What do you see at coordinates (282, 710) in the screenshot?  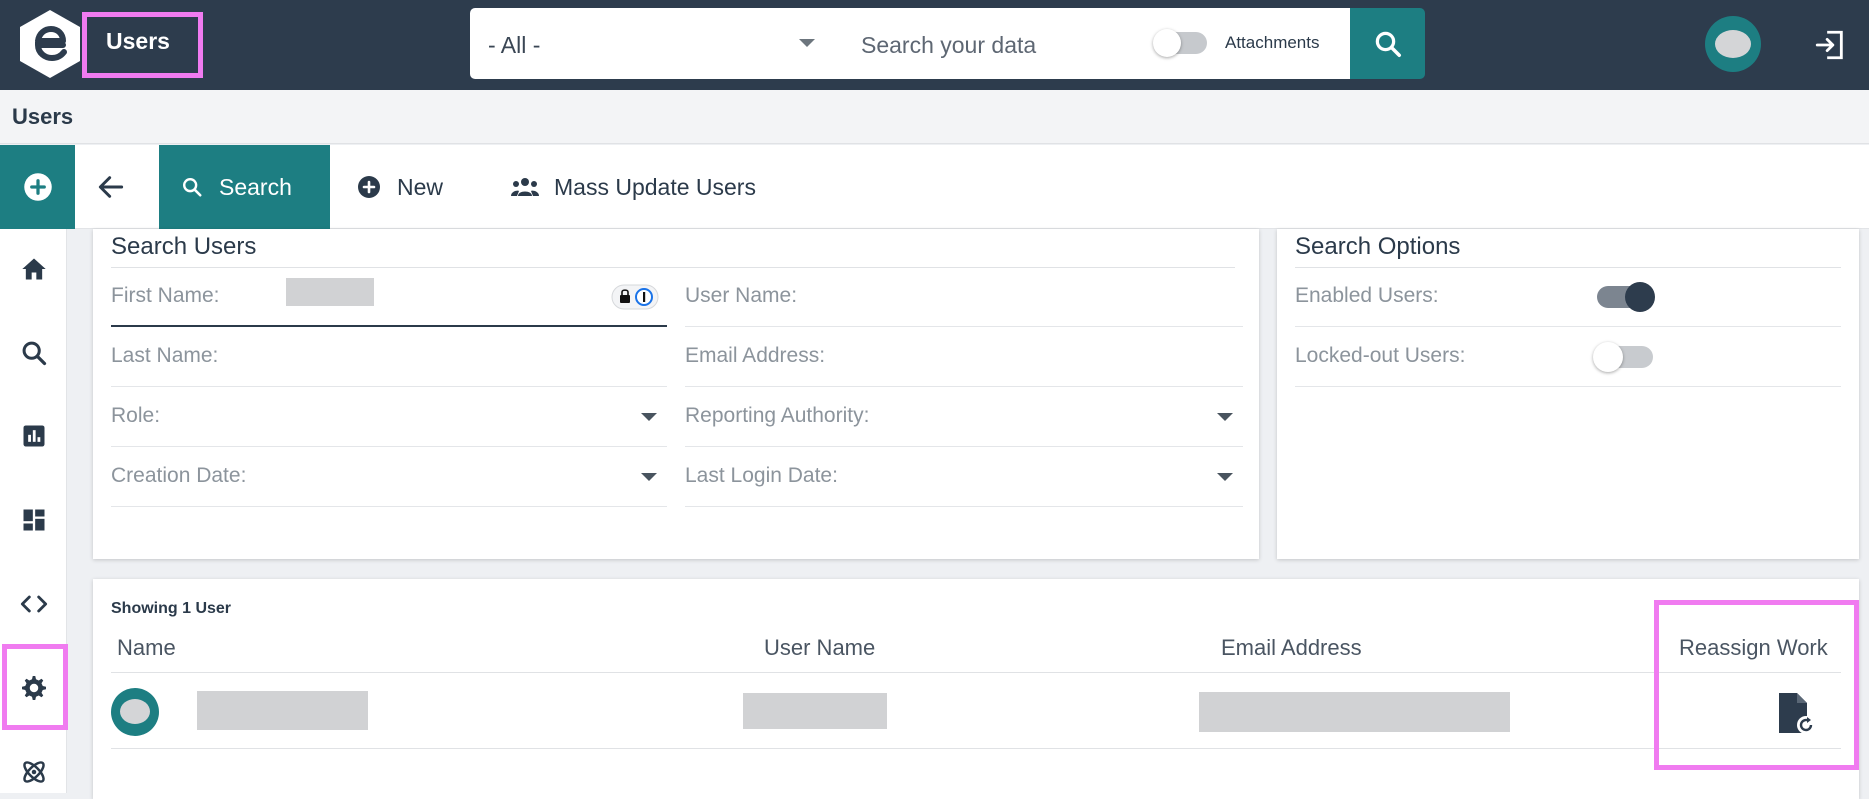 I see `name-cell` at bounding box center [282, 710].